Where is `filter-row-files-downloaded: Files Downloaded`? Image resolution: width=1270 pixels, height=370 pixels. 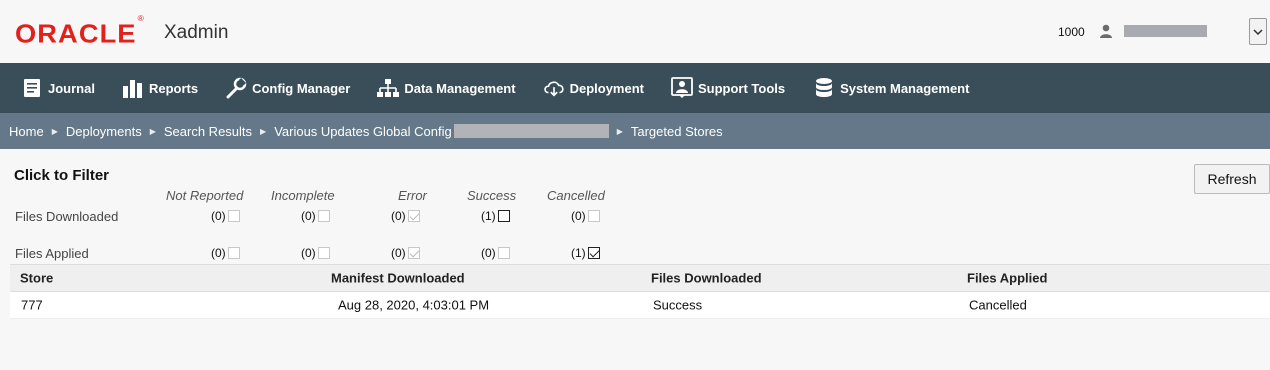 filter-row-files-downloaded: Files Downloaded is located at coordinates (67, 216).